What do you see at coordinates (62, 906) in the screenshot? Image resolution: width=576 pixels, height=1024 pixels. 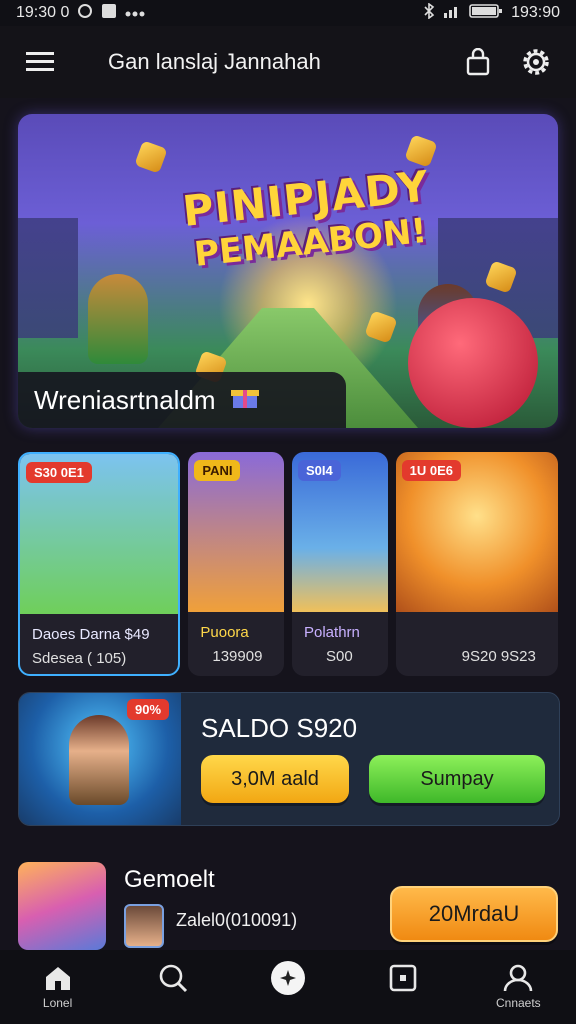 I see `game-thumbnail` at bounding box center [62, 906].